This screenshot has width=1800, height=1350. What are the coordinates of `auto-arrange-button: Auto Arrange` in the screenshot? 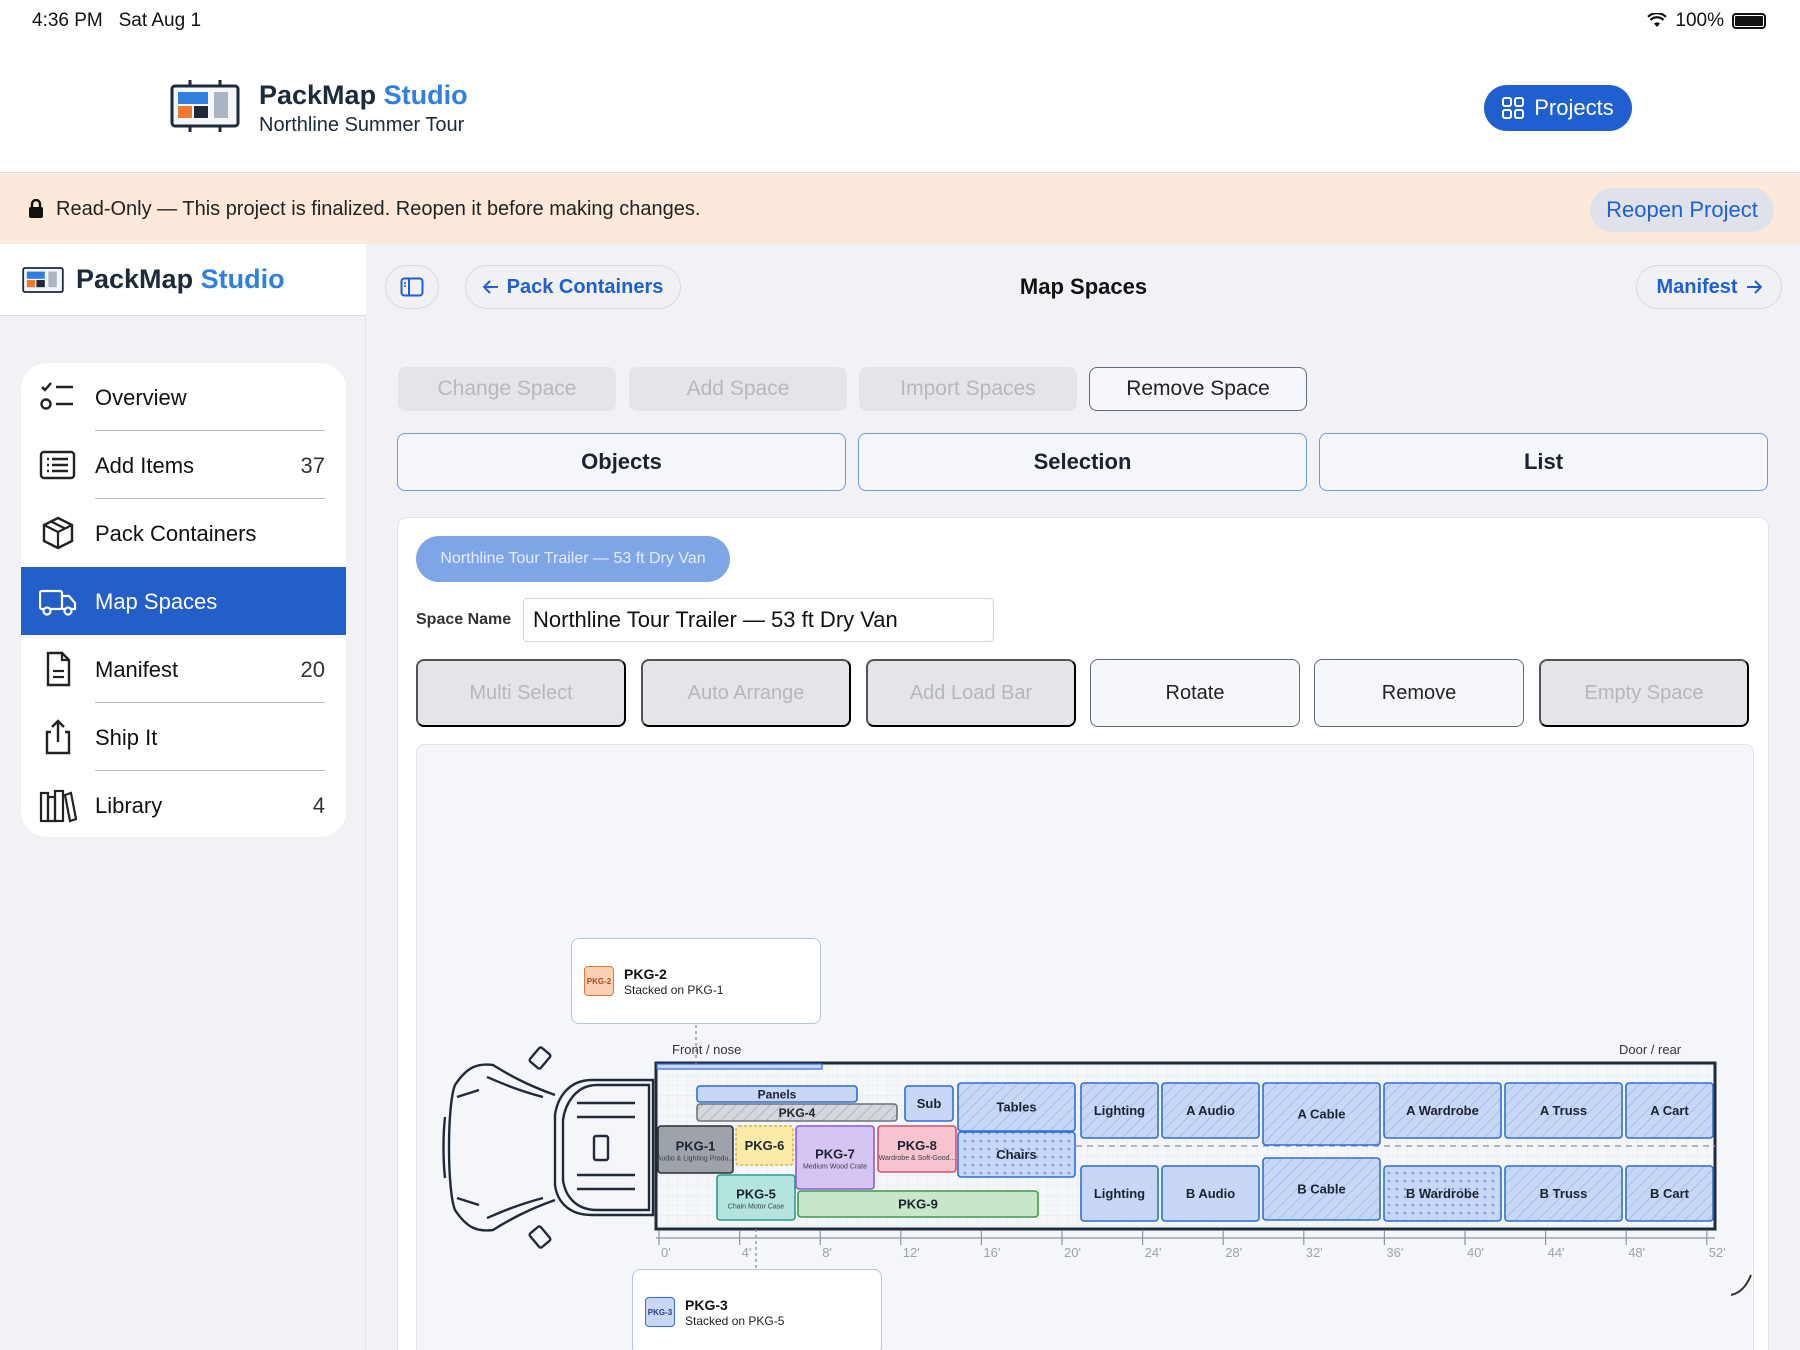 It's located at (746, 693).